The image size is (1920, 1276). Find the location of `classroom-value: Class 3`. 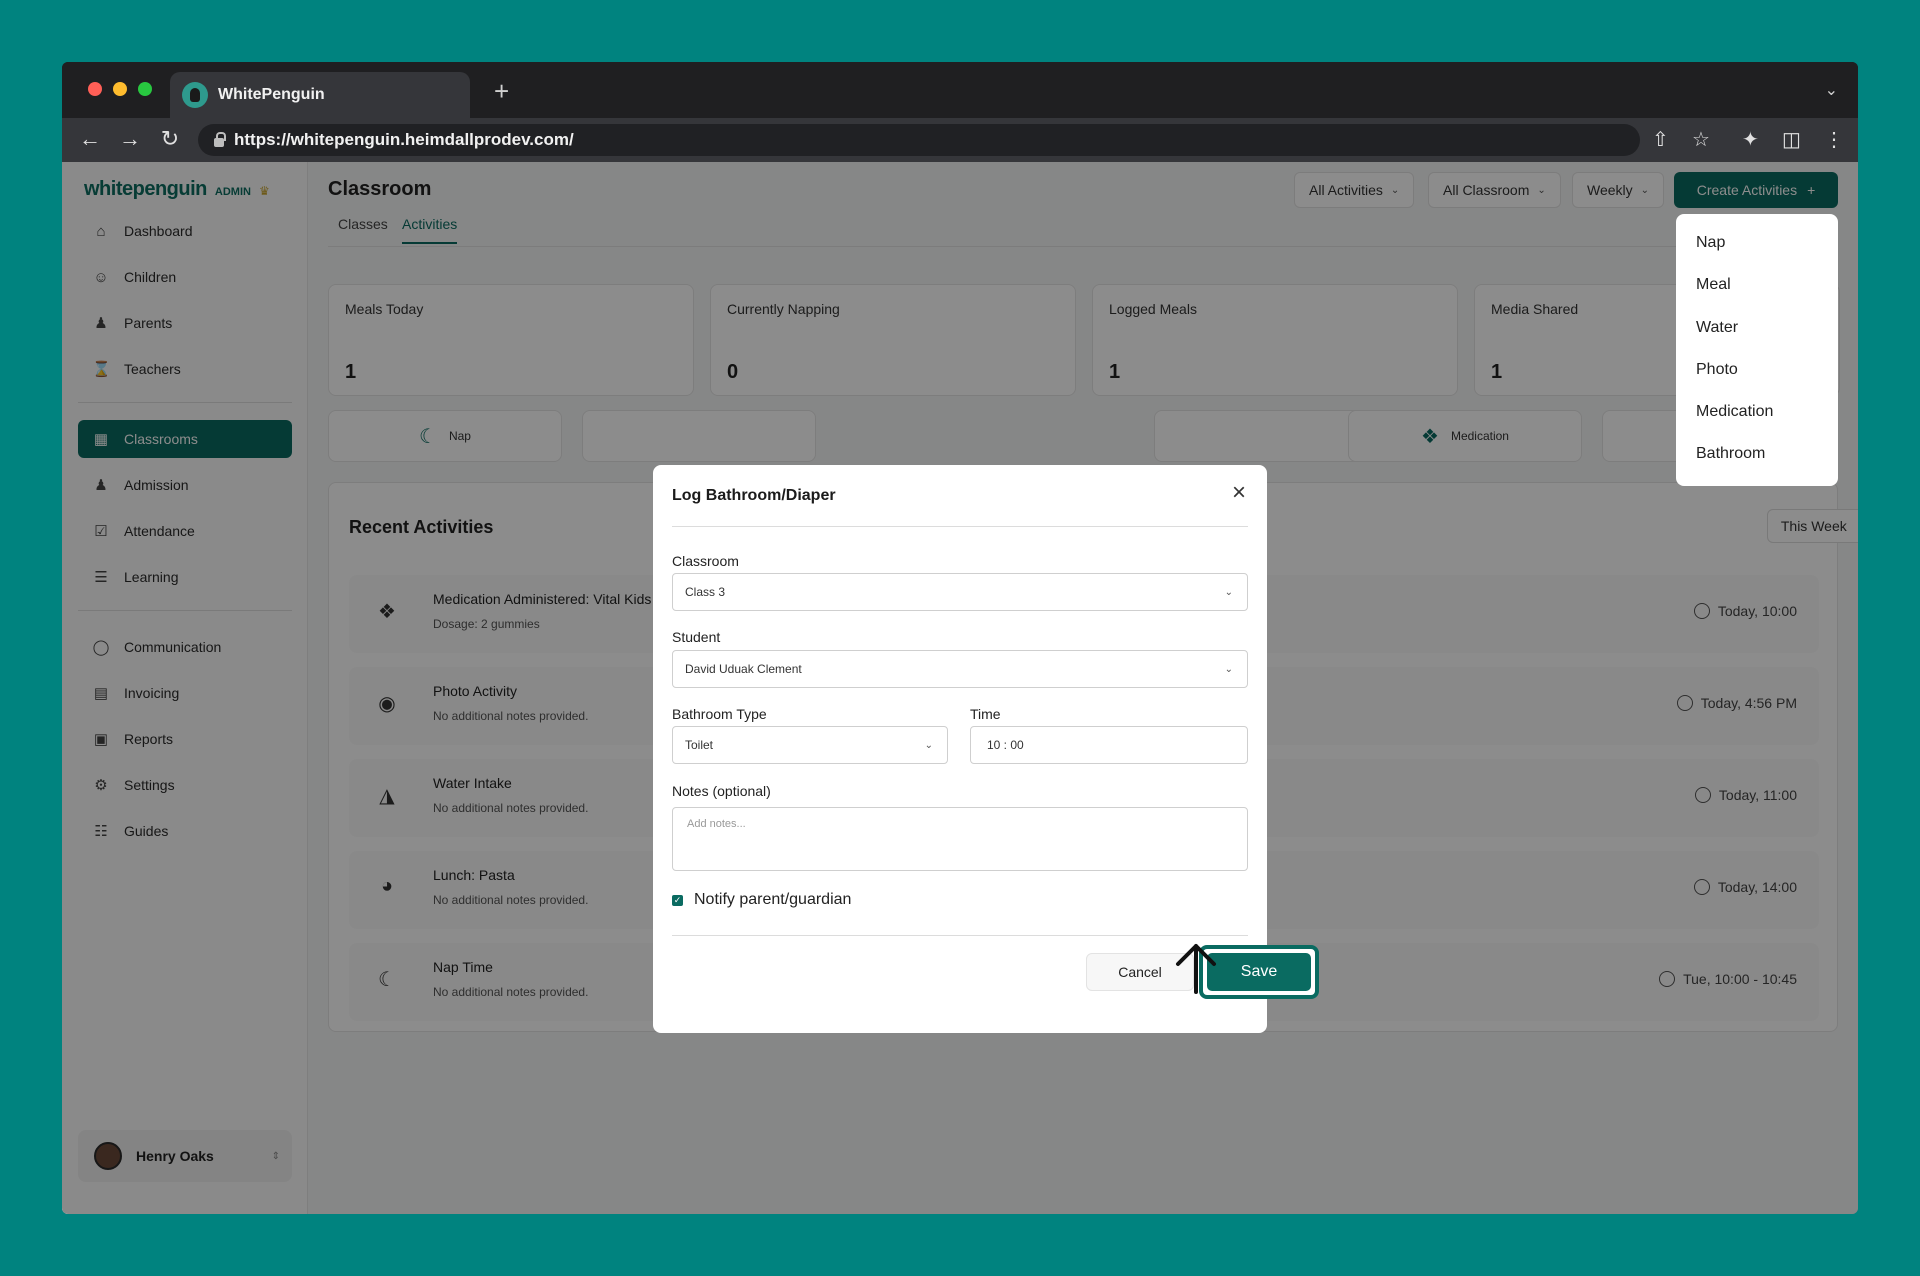

classroom-value: Class 3 is located at coordinates (705, 592).